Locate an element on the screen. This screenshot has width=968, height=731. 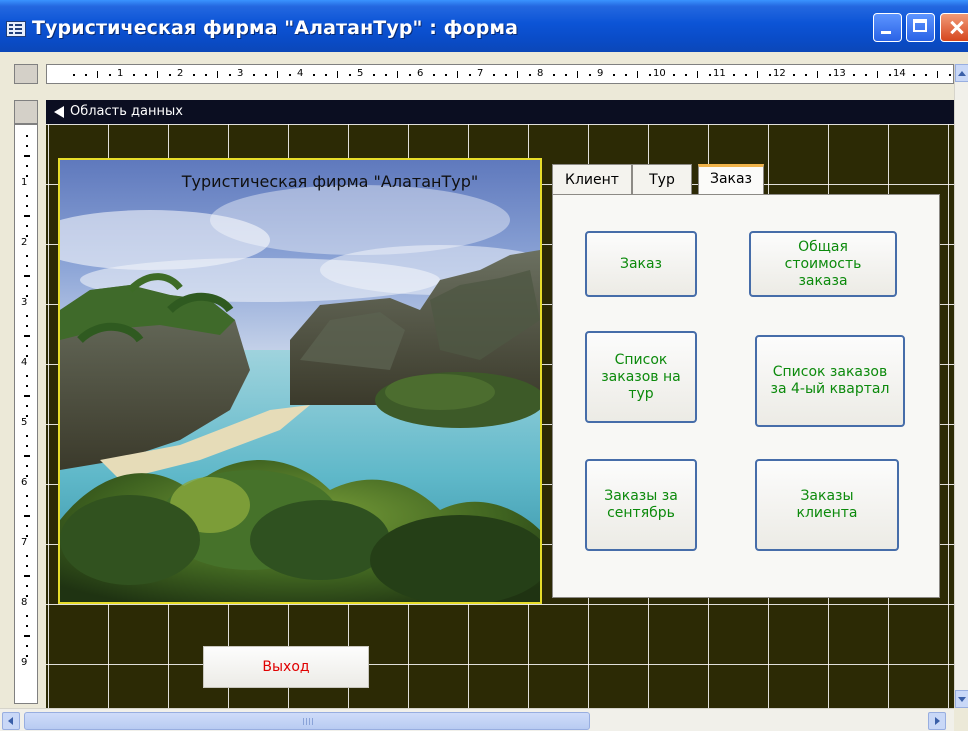
ruler-number: 14 is located at coordinates (899, 73).